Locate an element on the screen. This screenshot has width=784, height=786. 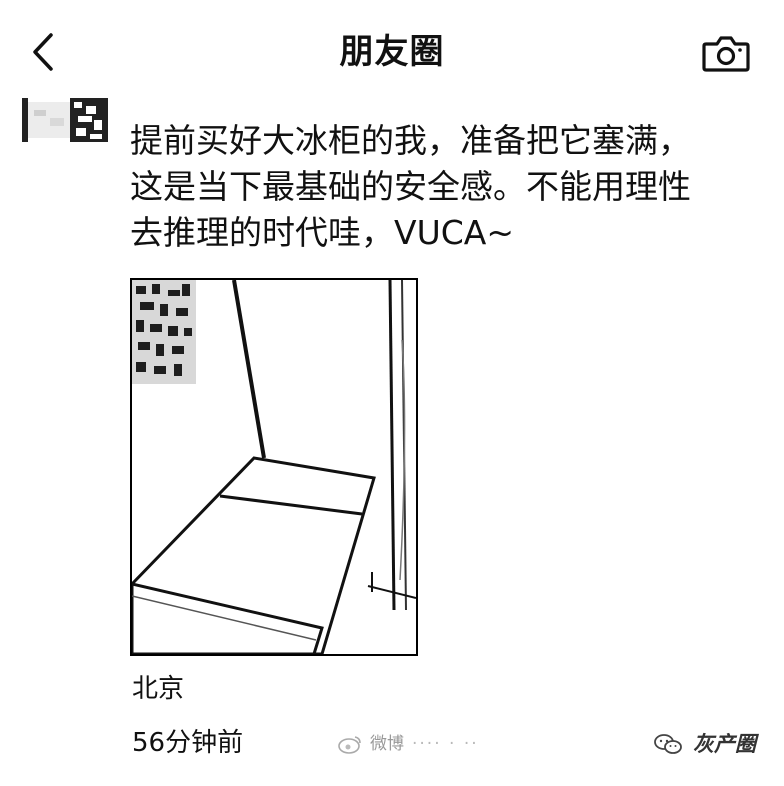
camera-button is located at coordinates (727, 54).